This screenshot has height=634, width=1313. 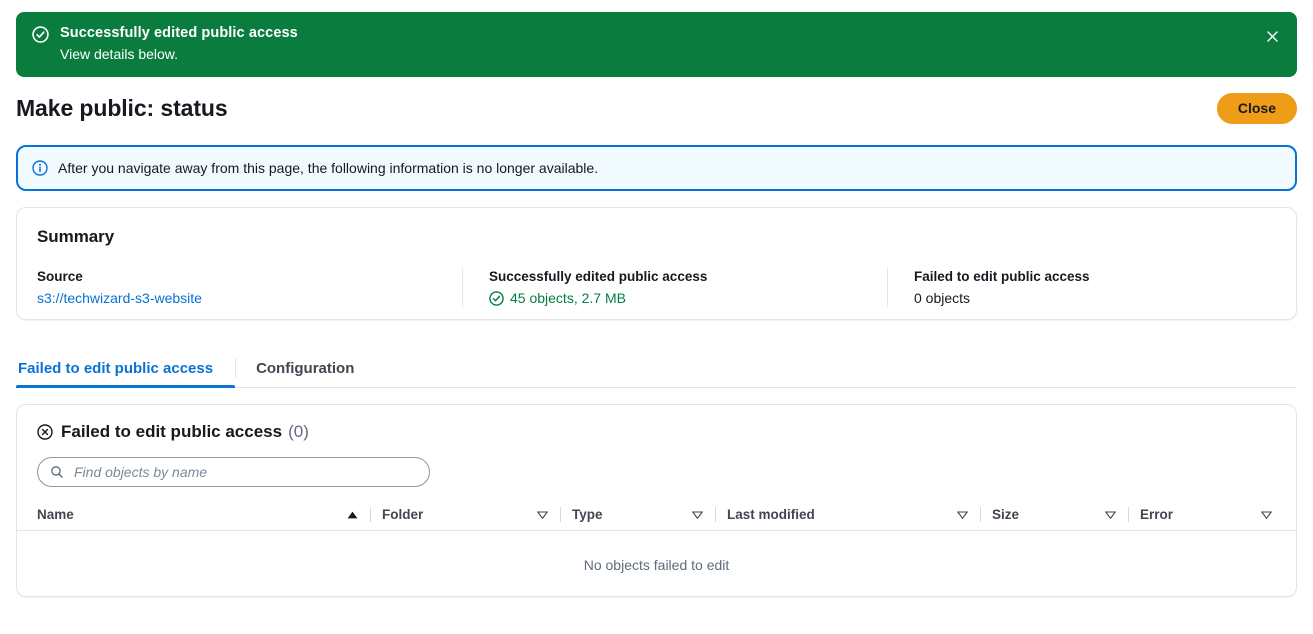 I want to click on search-input, so click(x=244, y=472).